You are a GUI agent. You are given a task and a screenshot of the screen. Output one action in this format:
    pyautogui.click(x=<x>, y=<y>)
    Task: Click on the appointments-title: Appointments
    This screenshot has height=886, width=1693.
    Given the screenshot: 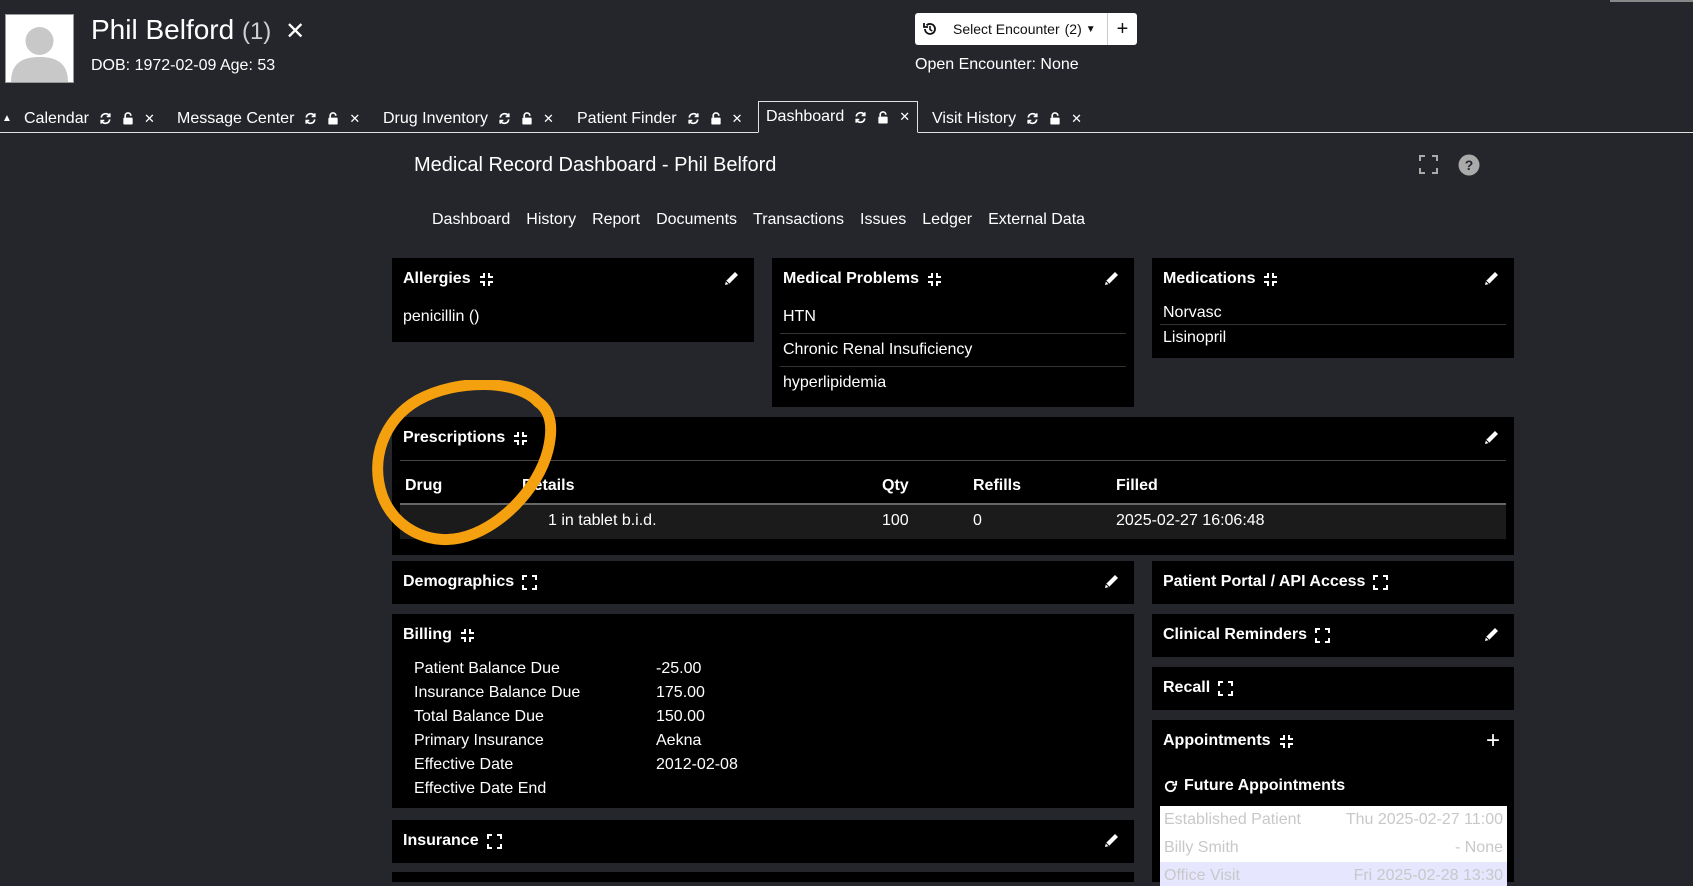 What is the action you would take?
    pyautogui.click(x=1217, y=740)
    